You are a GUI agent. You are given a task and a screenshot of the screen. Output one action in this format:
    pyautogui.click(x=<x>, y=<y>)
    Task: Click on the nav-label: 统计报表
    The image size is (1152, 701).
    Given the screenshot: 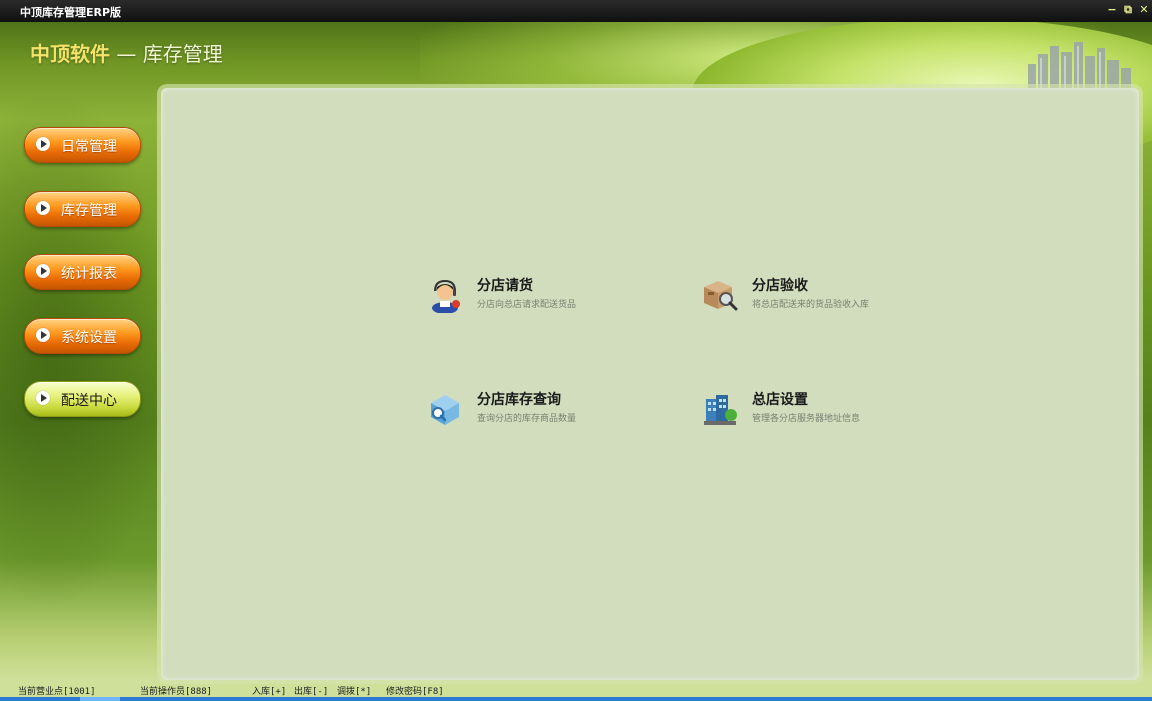 What is the action you would take?
    pyautogui.click(x=89, y=274)
    